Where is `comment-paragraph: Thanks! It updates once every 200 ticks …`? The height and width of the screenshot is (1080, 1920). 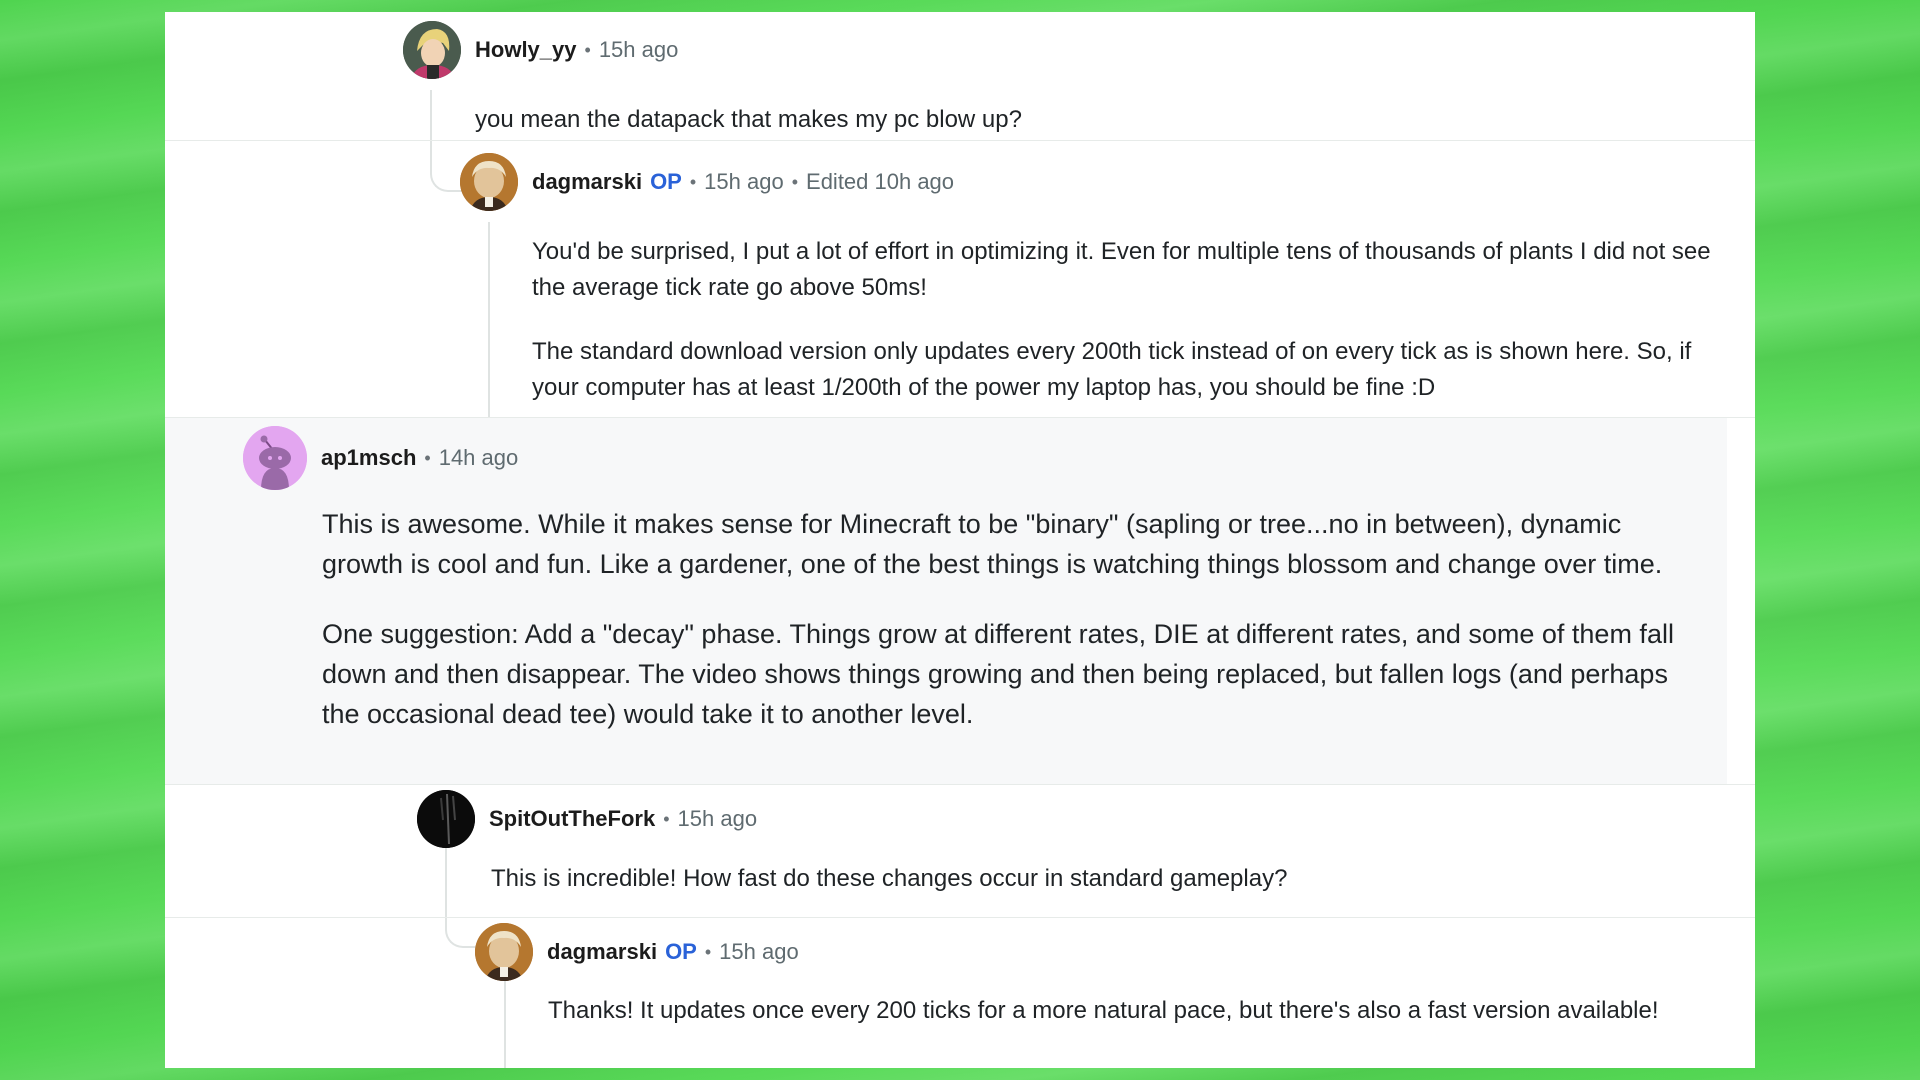 comment-paragraph: Thanks! It updates once every 200 ticks … is located at coordinates (1103, 1010).